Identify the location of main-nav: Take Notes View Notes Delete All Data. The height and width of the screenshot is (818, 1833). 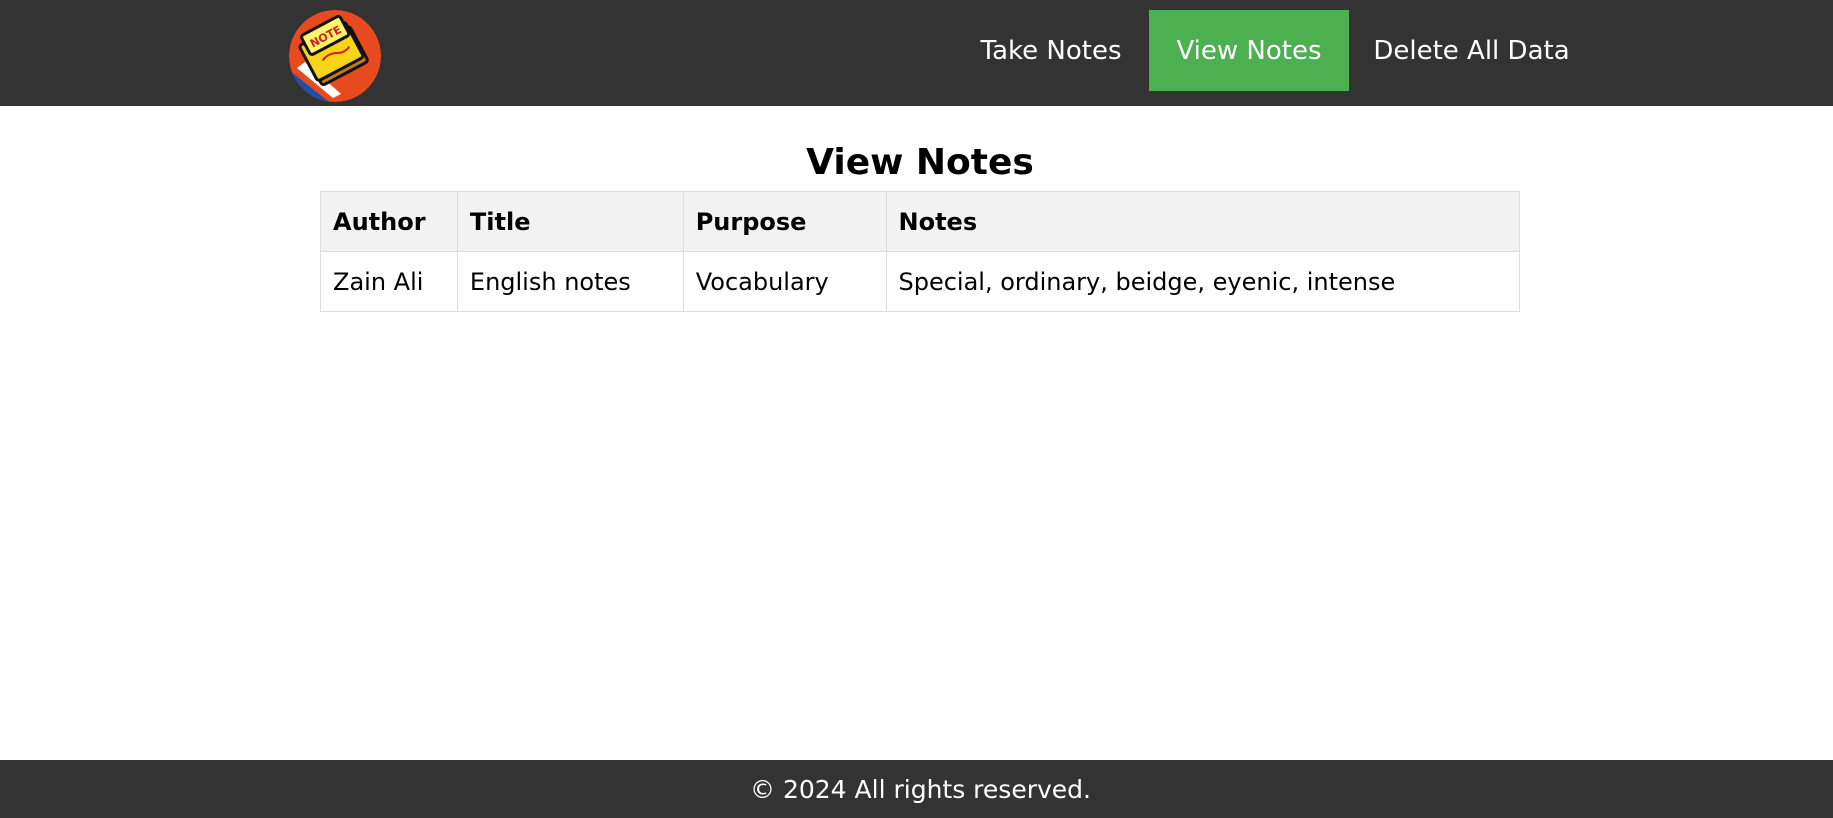
(916, 50).